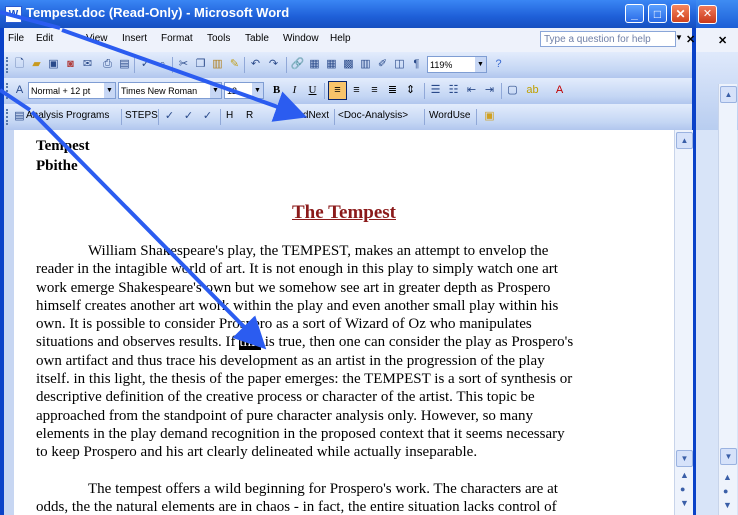  What do you see at coordinates (244, 90) in the screenshot?
I see `font-size-combo: 12 ▼` at bounding box center [244, 90].